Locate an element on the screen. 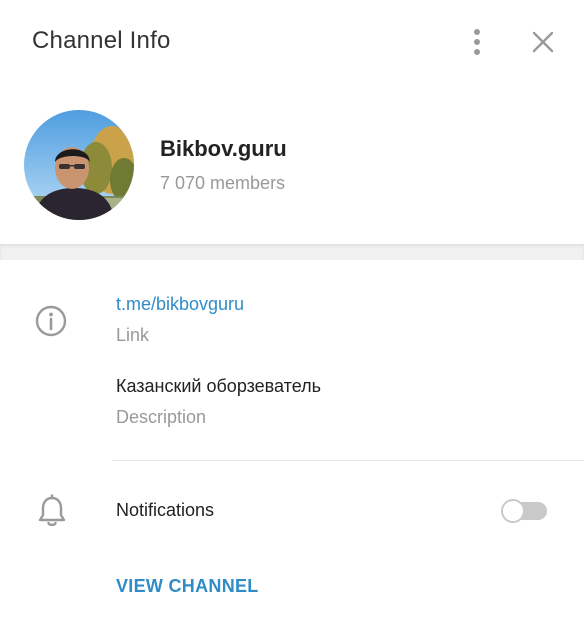  channel-avatar is located at coordinates (79, 165).